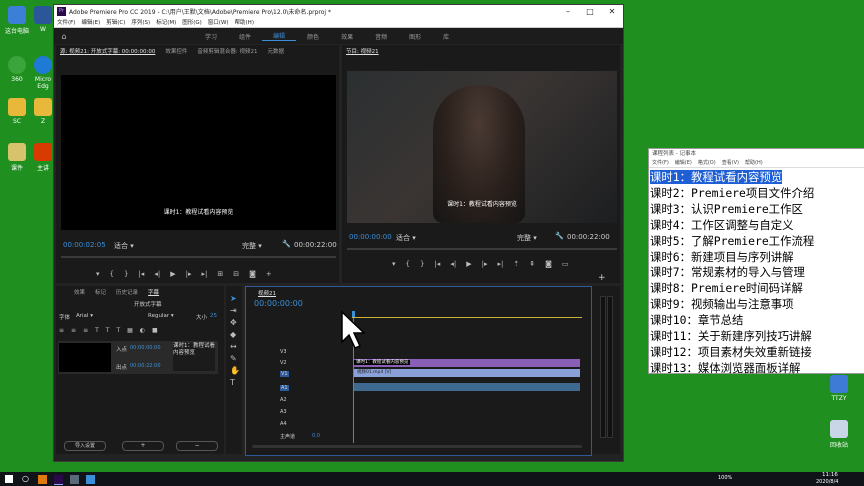  What do you see at coordinates (283, 412) in the screenshot?
I see `track-a3-label: A3` at bounding box center [283, 412].